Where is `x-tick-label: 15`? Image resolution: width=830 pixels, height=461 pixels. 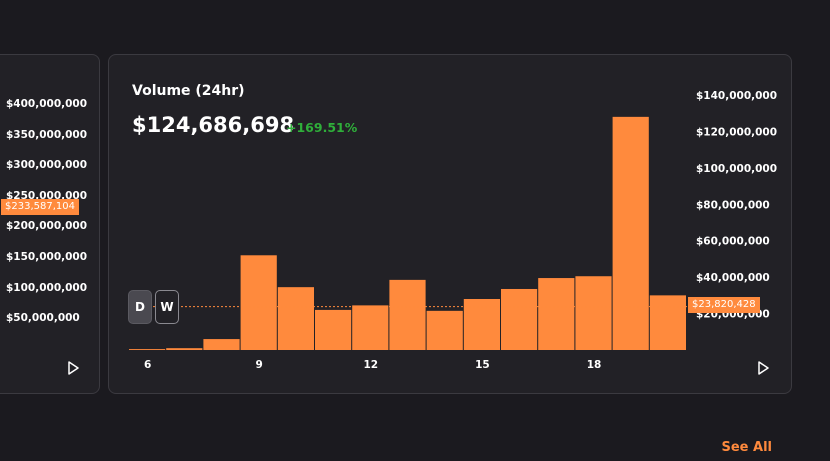
x-tick-label: 15 is located at coordinates (482, 365).